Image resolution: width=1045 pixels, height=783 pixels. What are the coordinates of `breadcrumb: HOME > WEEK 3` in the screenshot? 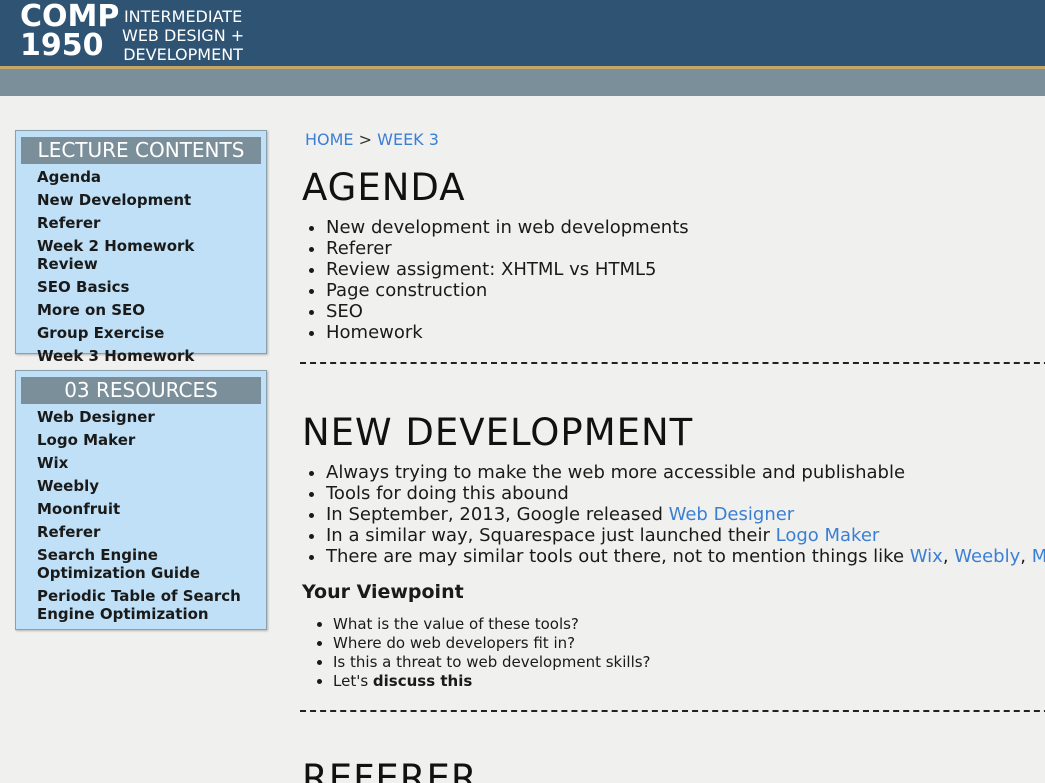 It's located at (372, 139).